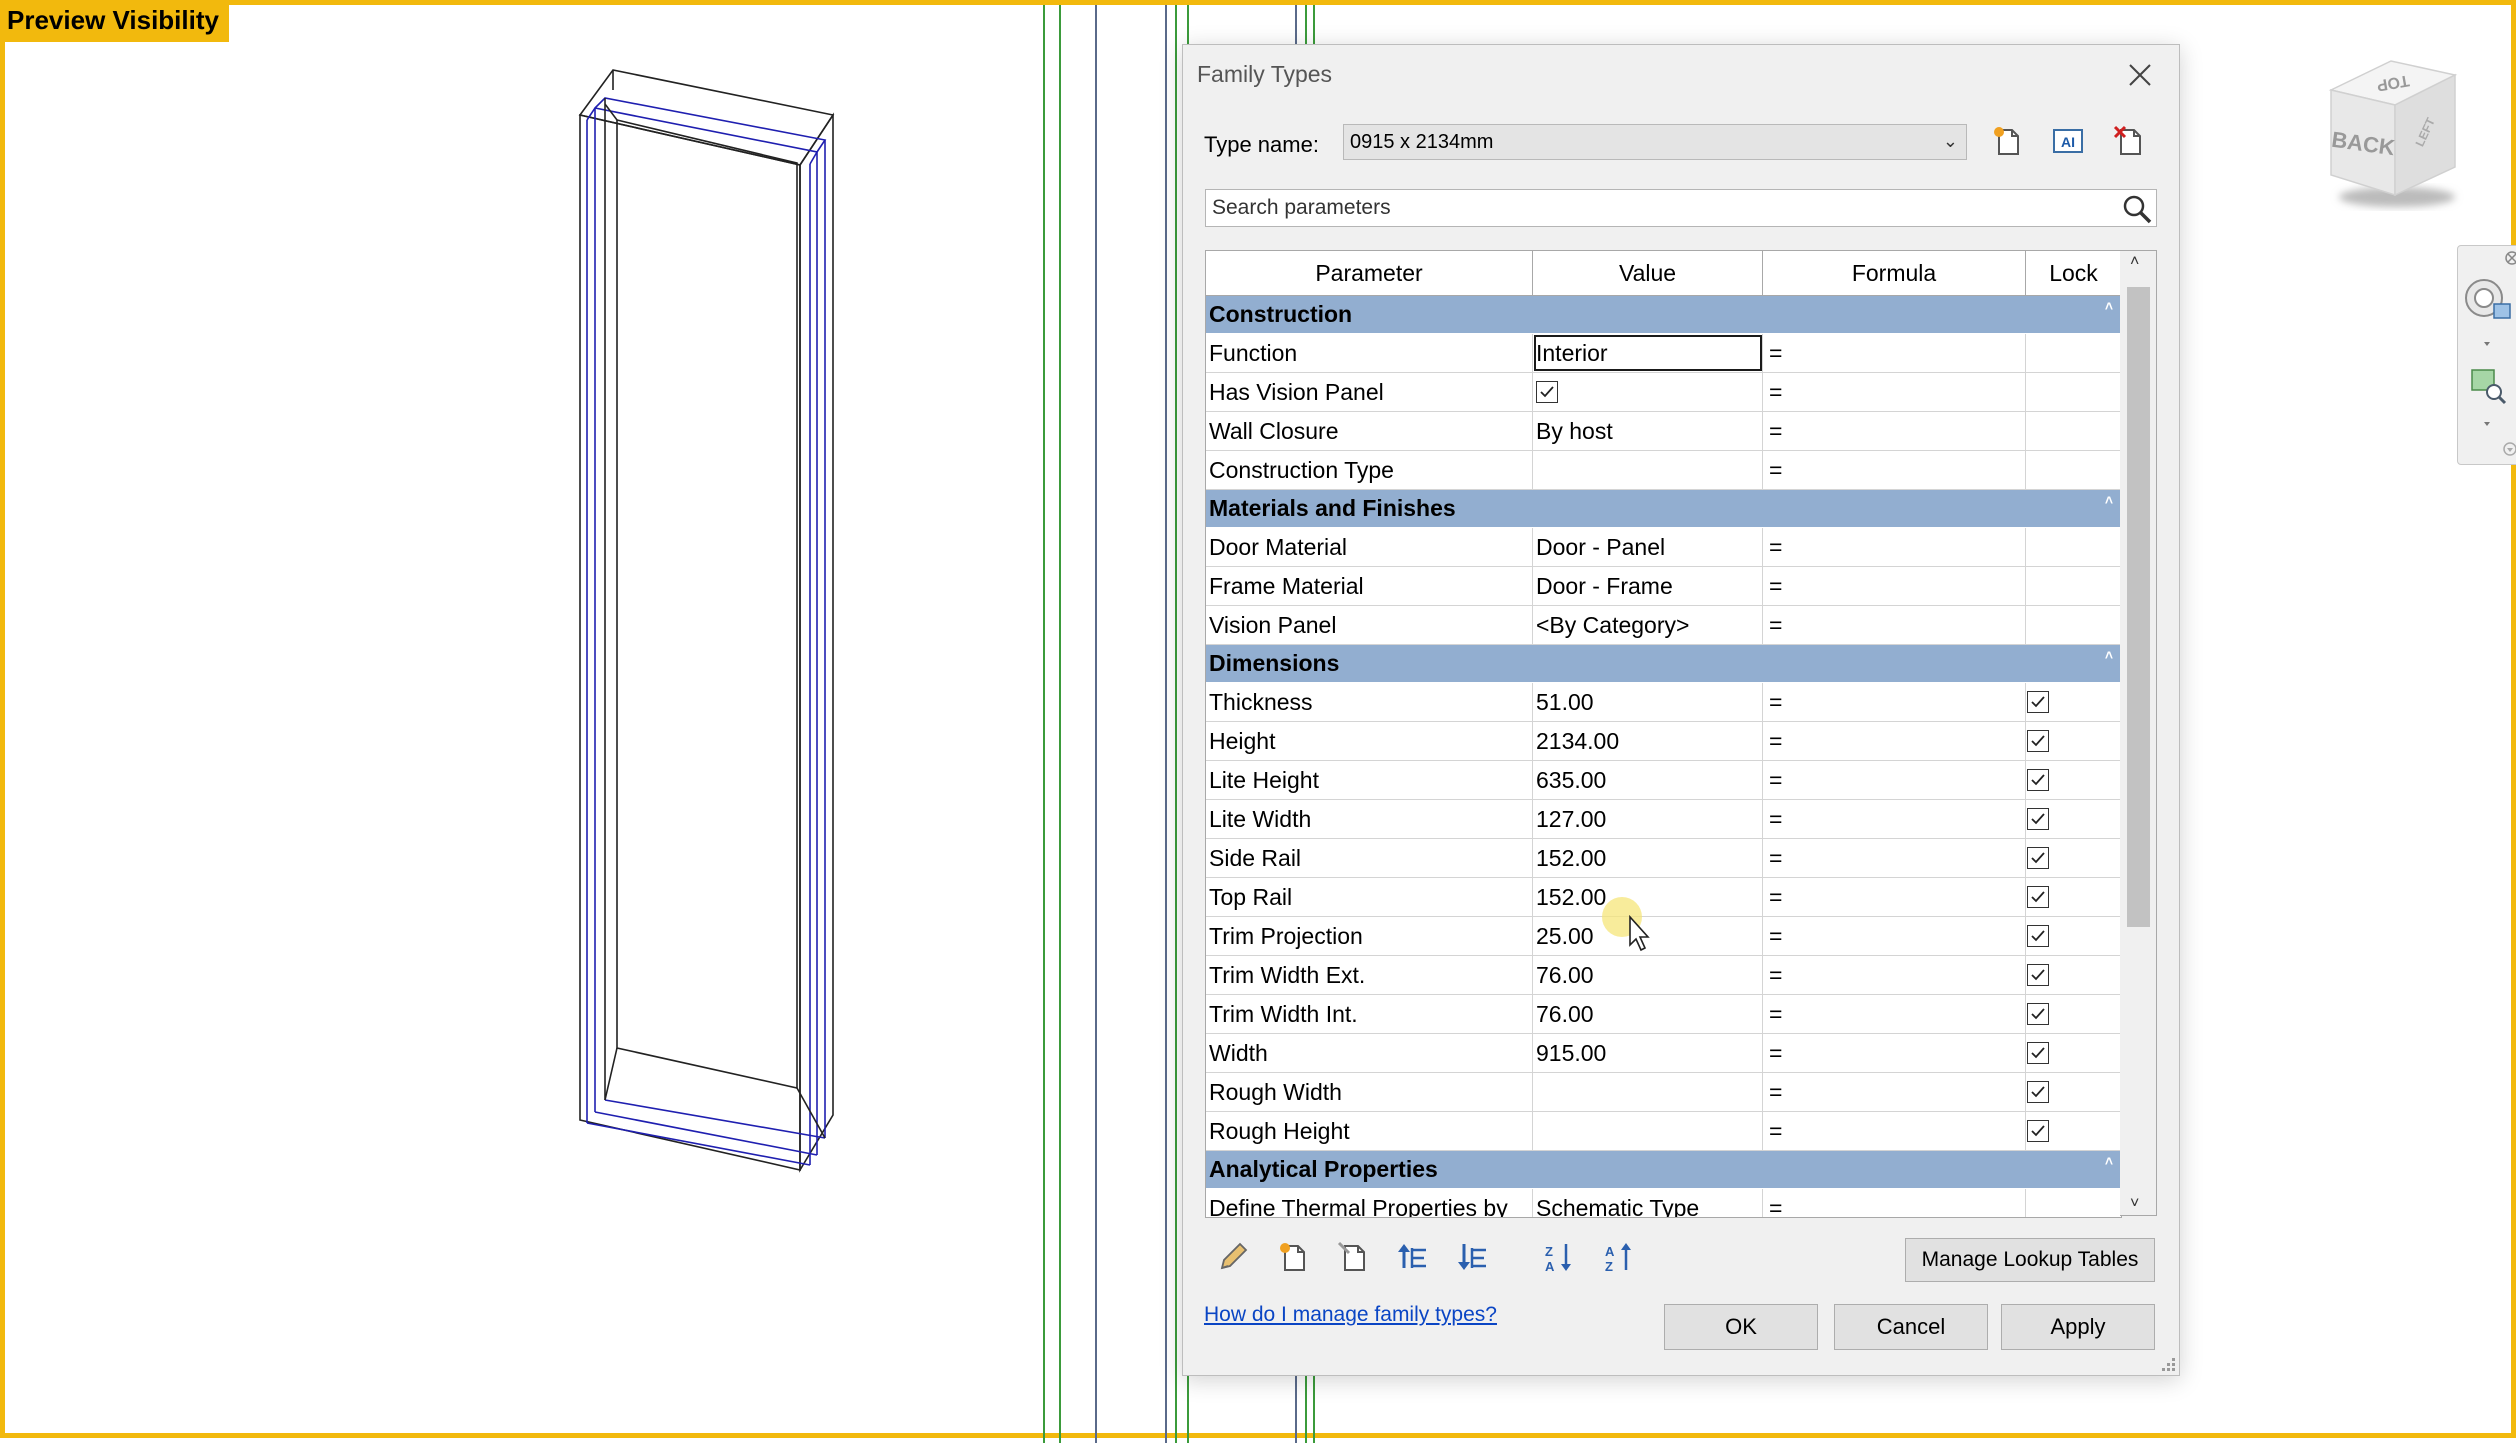 The width and height of the screenshot is (2516, 1443). I want to click on scrollbar-thumb, so click(2138, 607).